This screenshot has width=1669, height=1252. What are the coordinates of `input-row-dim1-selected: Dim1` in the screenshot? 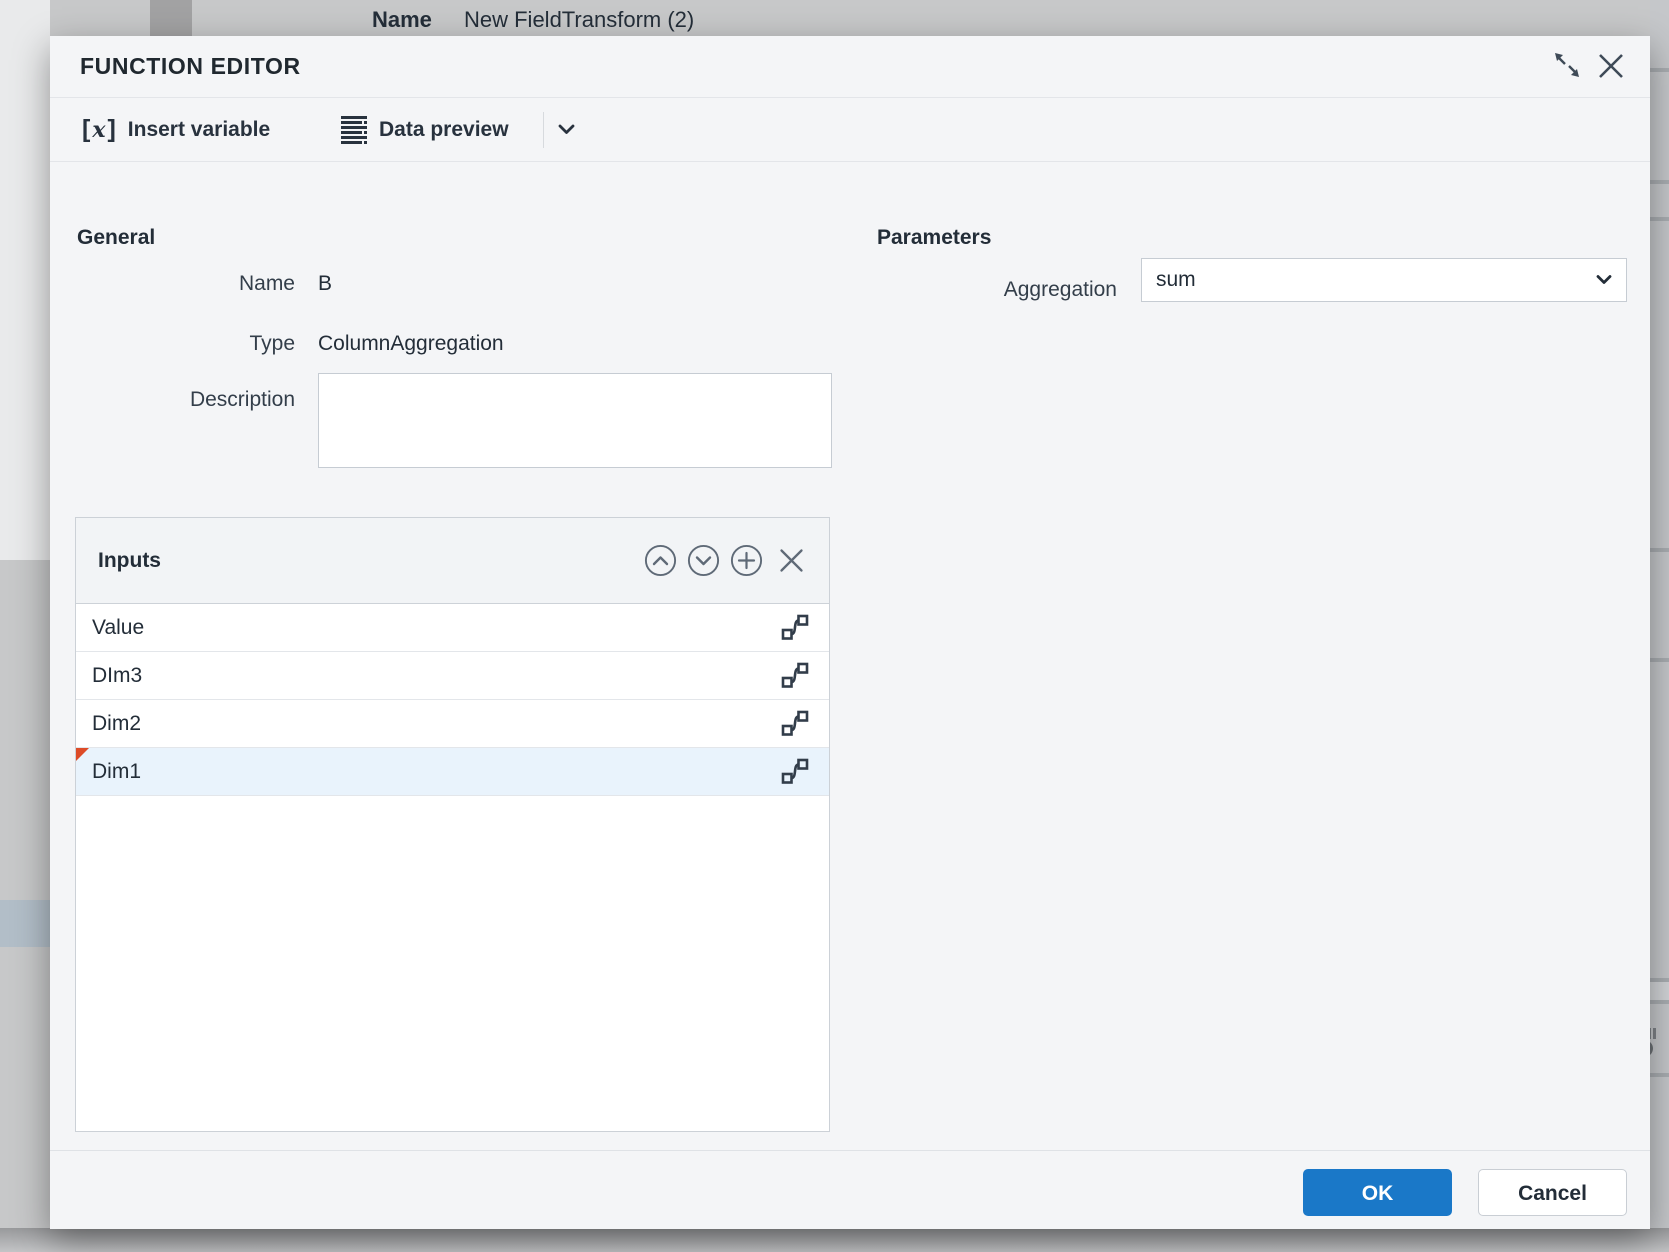 It's located at (452, 772).